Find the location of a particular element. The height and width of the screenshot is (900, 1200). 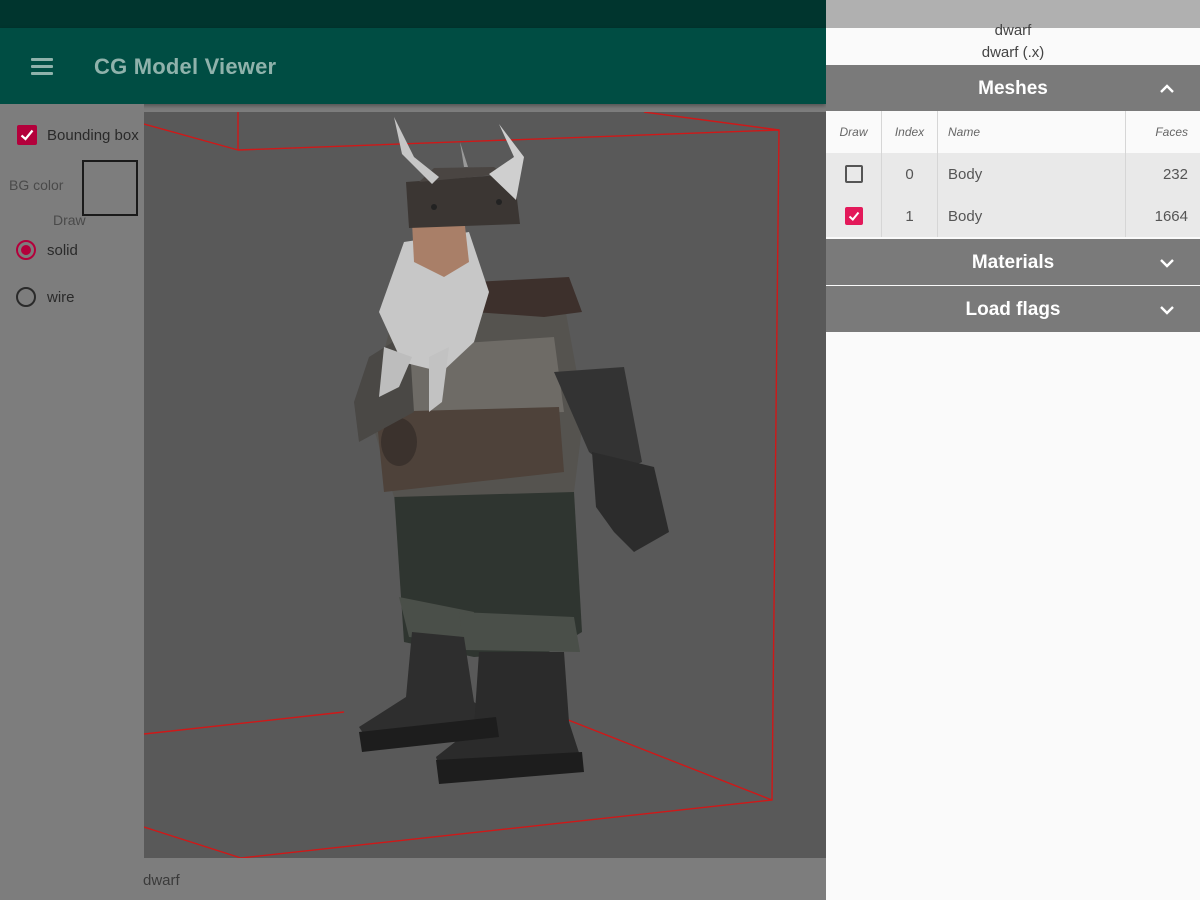

meshes-section-header: Meshes is located at coordinates (1013, 88).